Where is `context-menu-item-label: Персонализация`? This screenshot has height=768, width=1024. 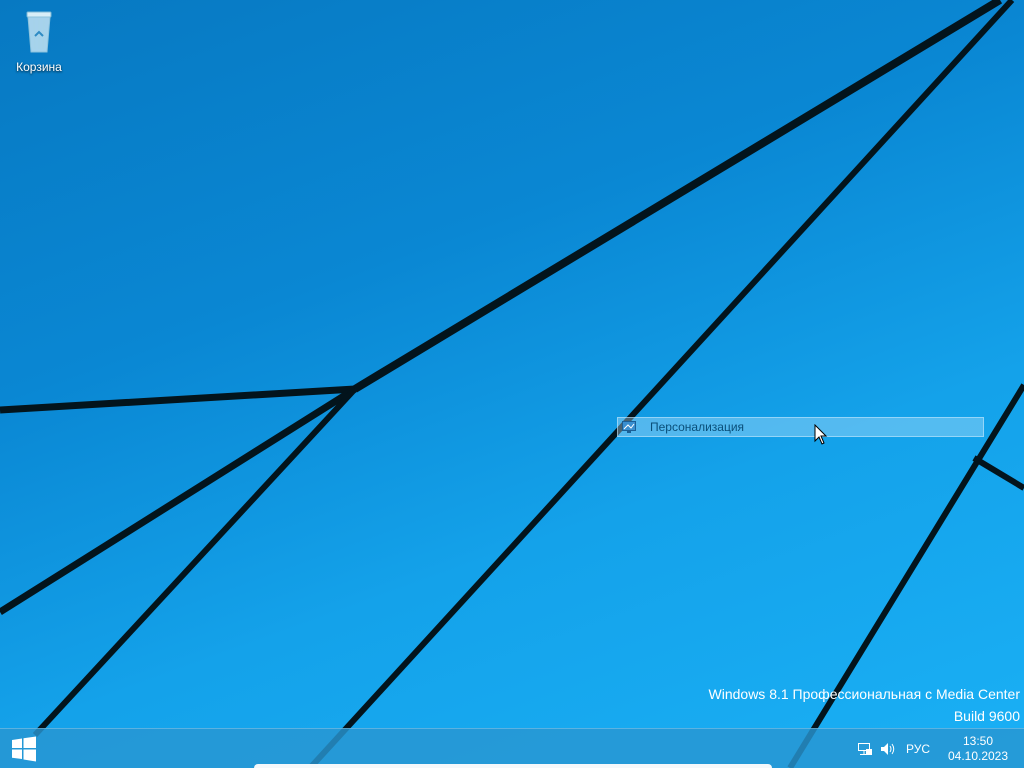 context-menu-item-label: Персонализация is located at coordinates (697, 427).